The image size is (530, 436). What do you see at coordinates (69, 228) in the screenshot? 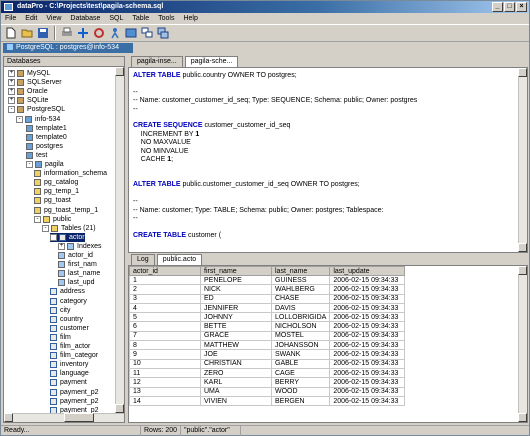
I see `tree-item: - Tables (21)` at bounding box center [69, 228].